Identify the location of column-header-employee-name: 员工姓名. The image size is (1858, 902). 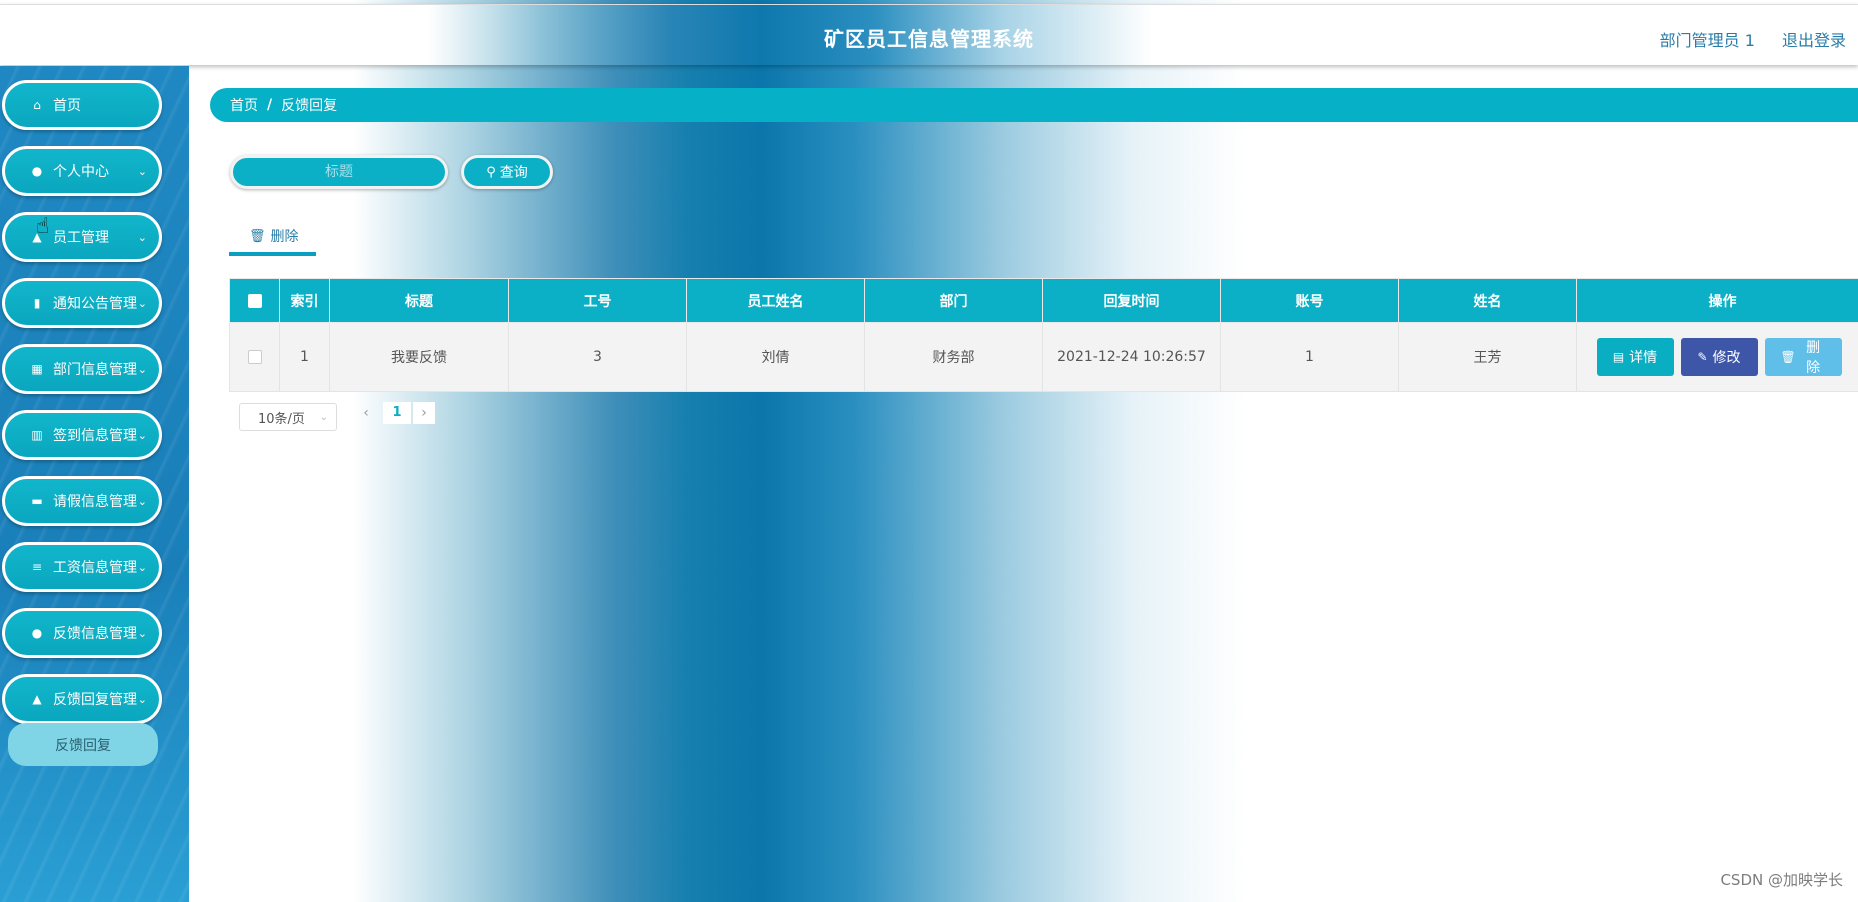
(775, 300).